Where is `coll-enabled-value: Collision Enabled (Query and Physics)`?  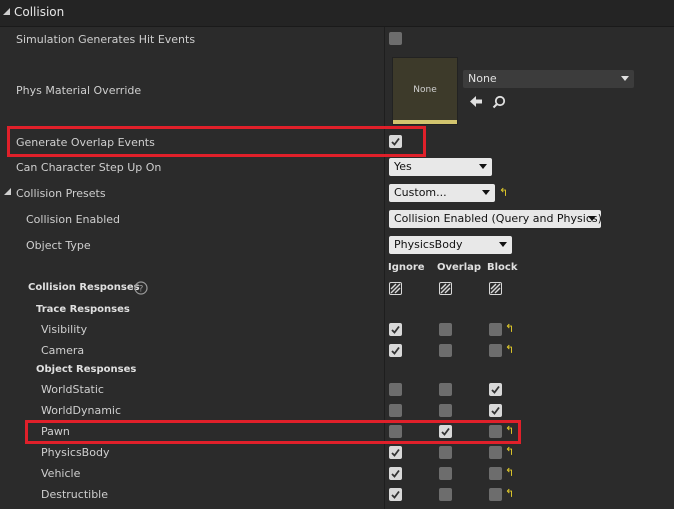
coll-enabled-value: Collision Enabled (Query and Physics) is located at coordinates (498, 218).